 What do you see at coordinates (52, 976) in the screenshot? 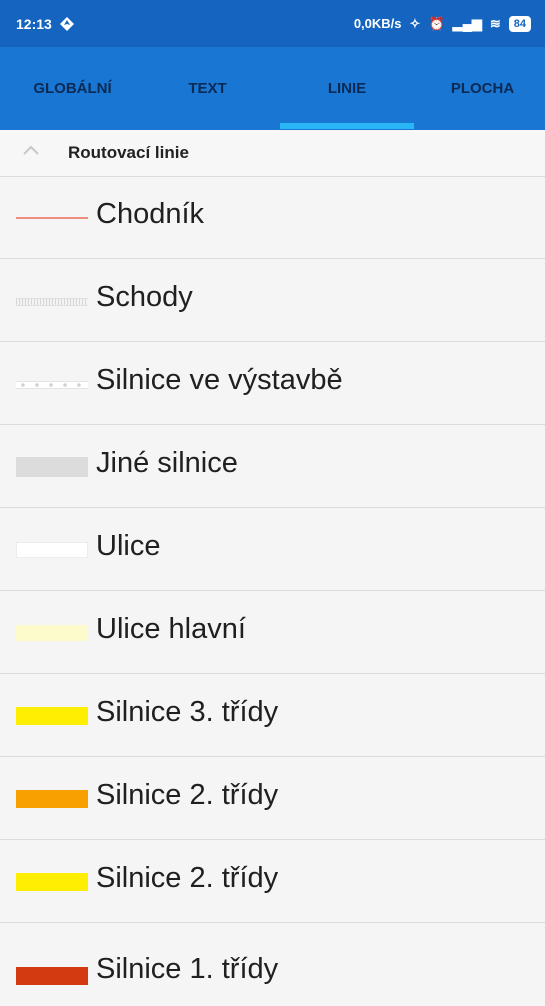
I see `line-sample-silnice-1-tridy` at bounding box center [52, 976].